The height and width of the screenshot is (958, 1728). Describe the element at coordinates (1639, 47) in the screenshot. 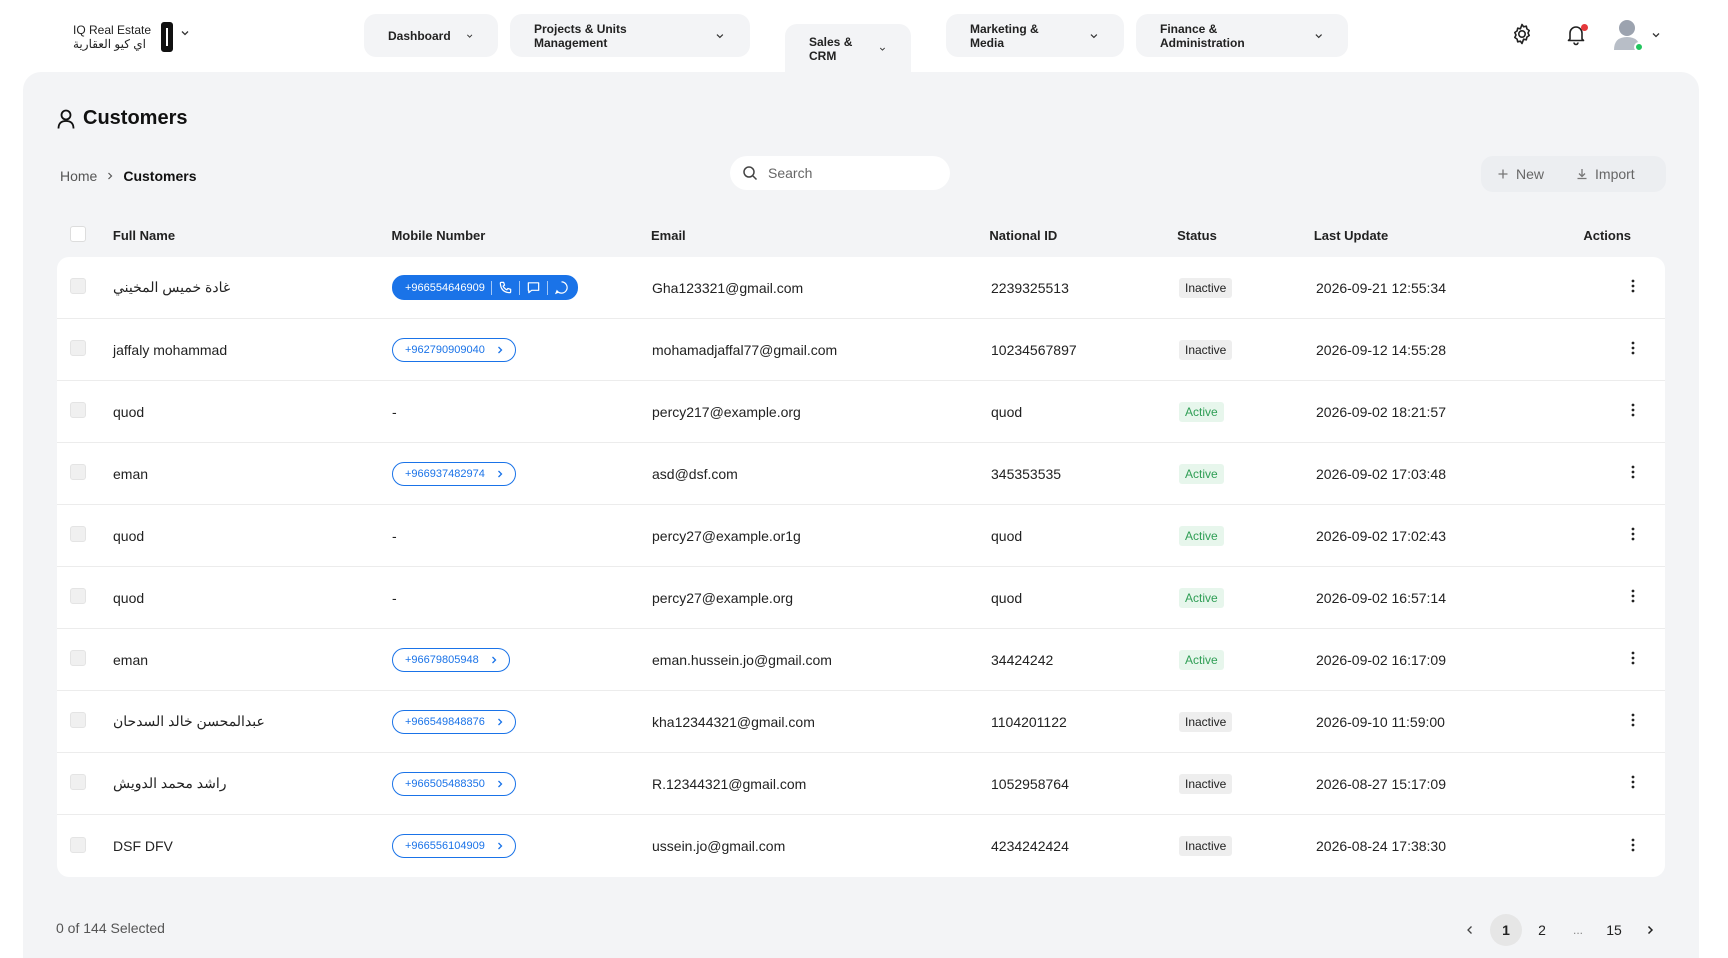

I see `online-status-dot` at that location.